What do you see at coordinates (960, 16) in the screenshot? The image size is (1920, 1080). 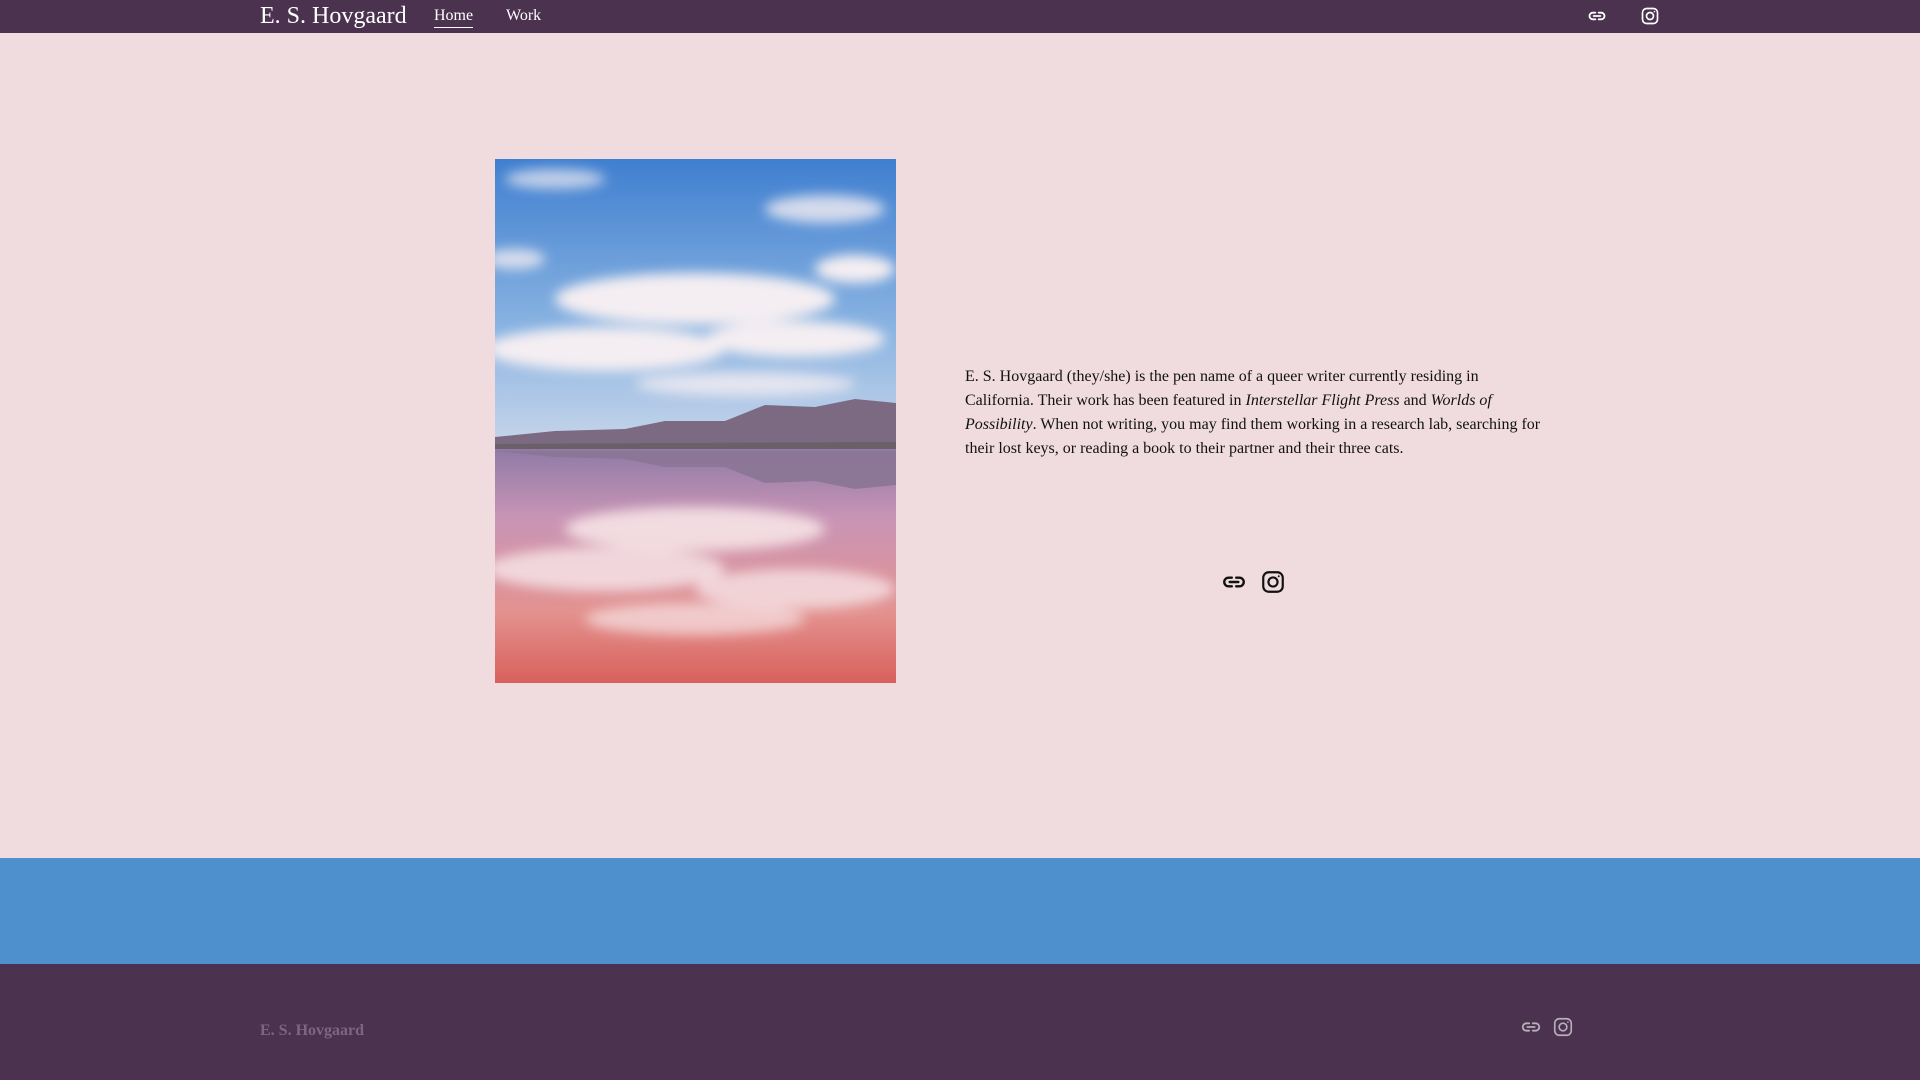 I see `top-navbar: E. S. Hovgaard Home Work` at bounding box center [960, 16].